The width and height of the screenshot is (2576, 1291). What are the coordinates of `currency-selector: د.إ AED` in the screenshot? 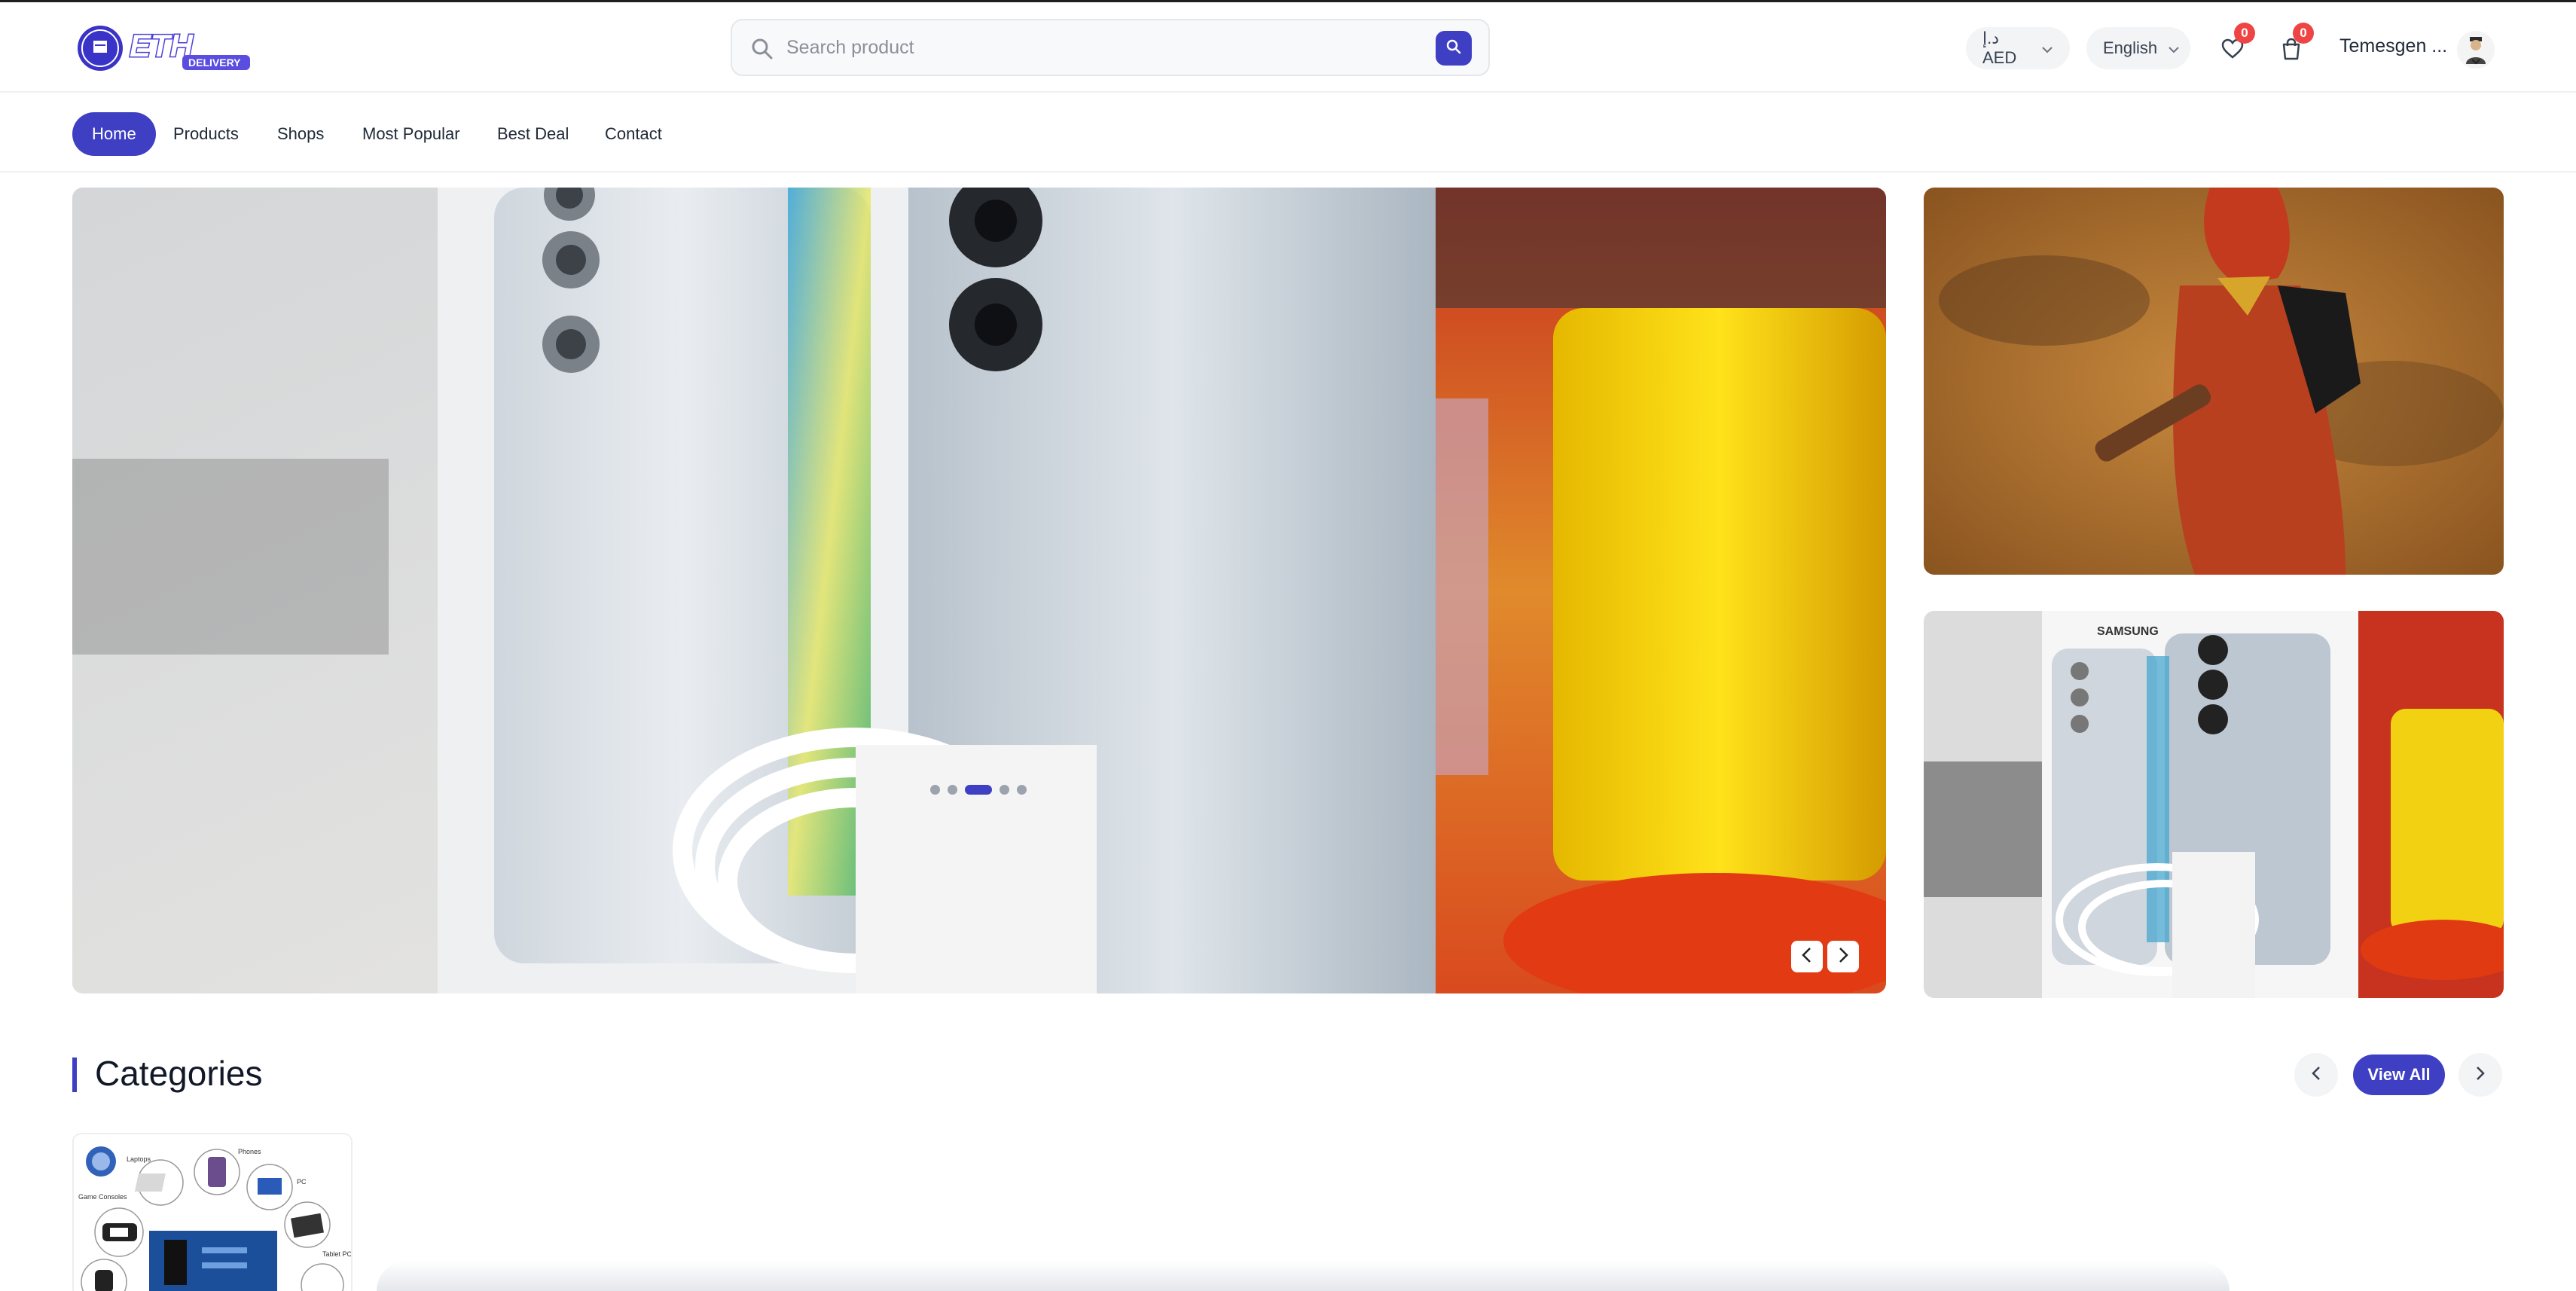 It's located at (2018, 48).